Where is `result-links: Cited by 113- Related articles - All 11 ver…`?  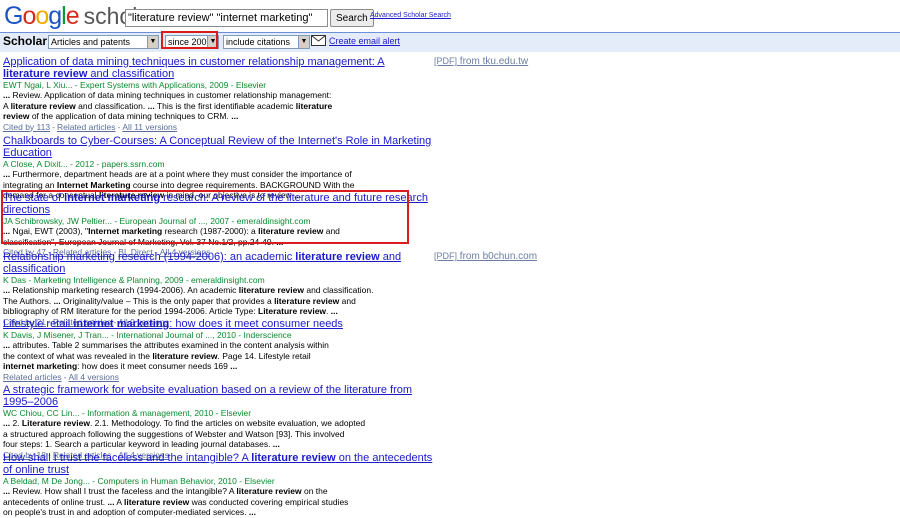
result-links: Cited by 113- Related articles - All 11 ver… is located at coordinates (90, 126).